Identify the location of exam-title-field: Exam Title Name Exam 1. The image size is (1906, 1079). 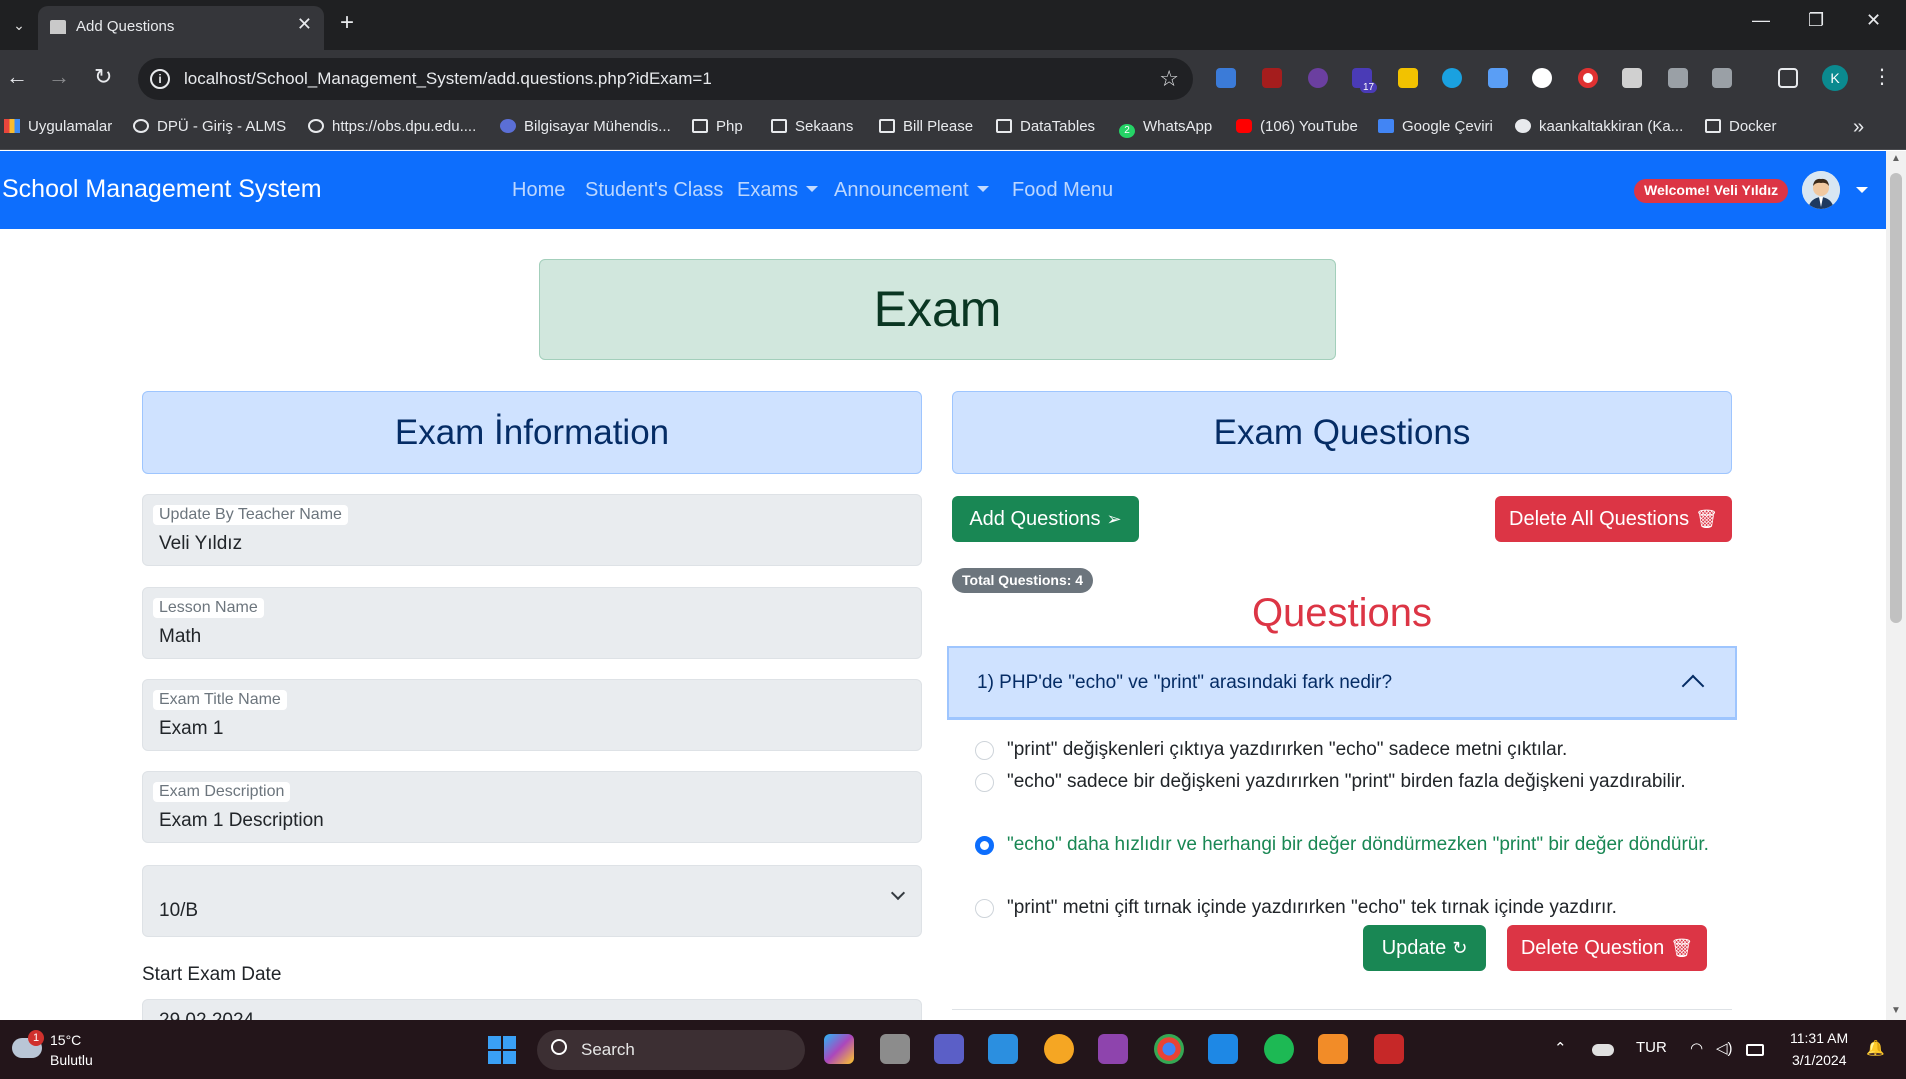
(532, 715).